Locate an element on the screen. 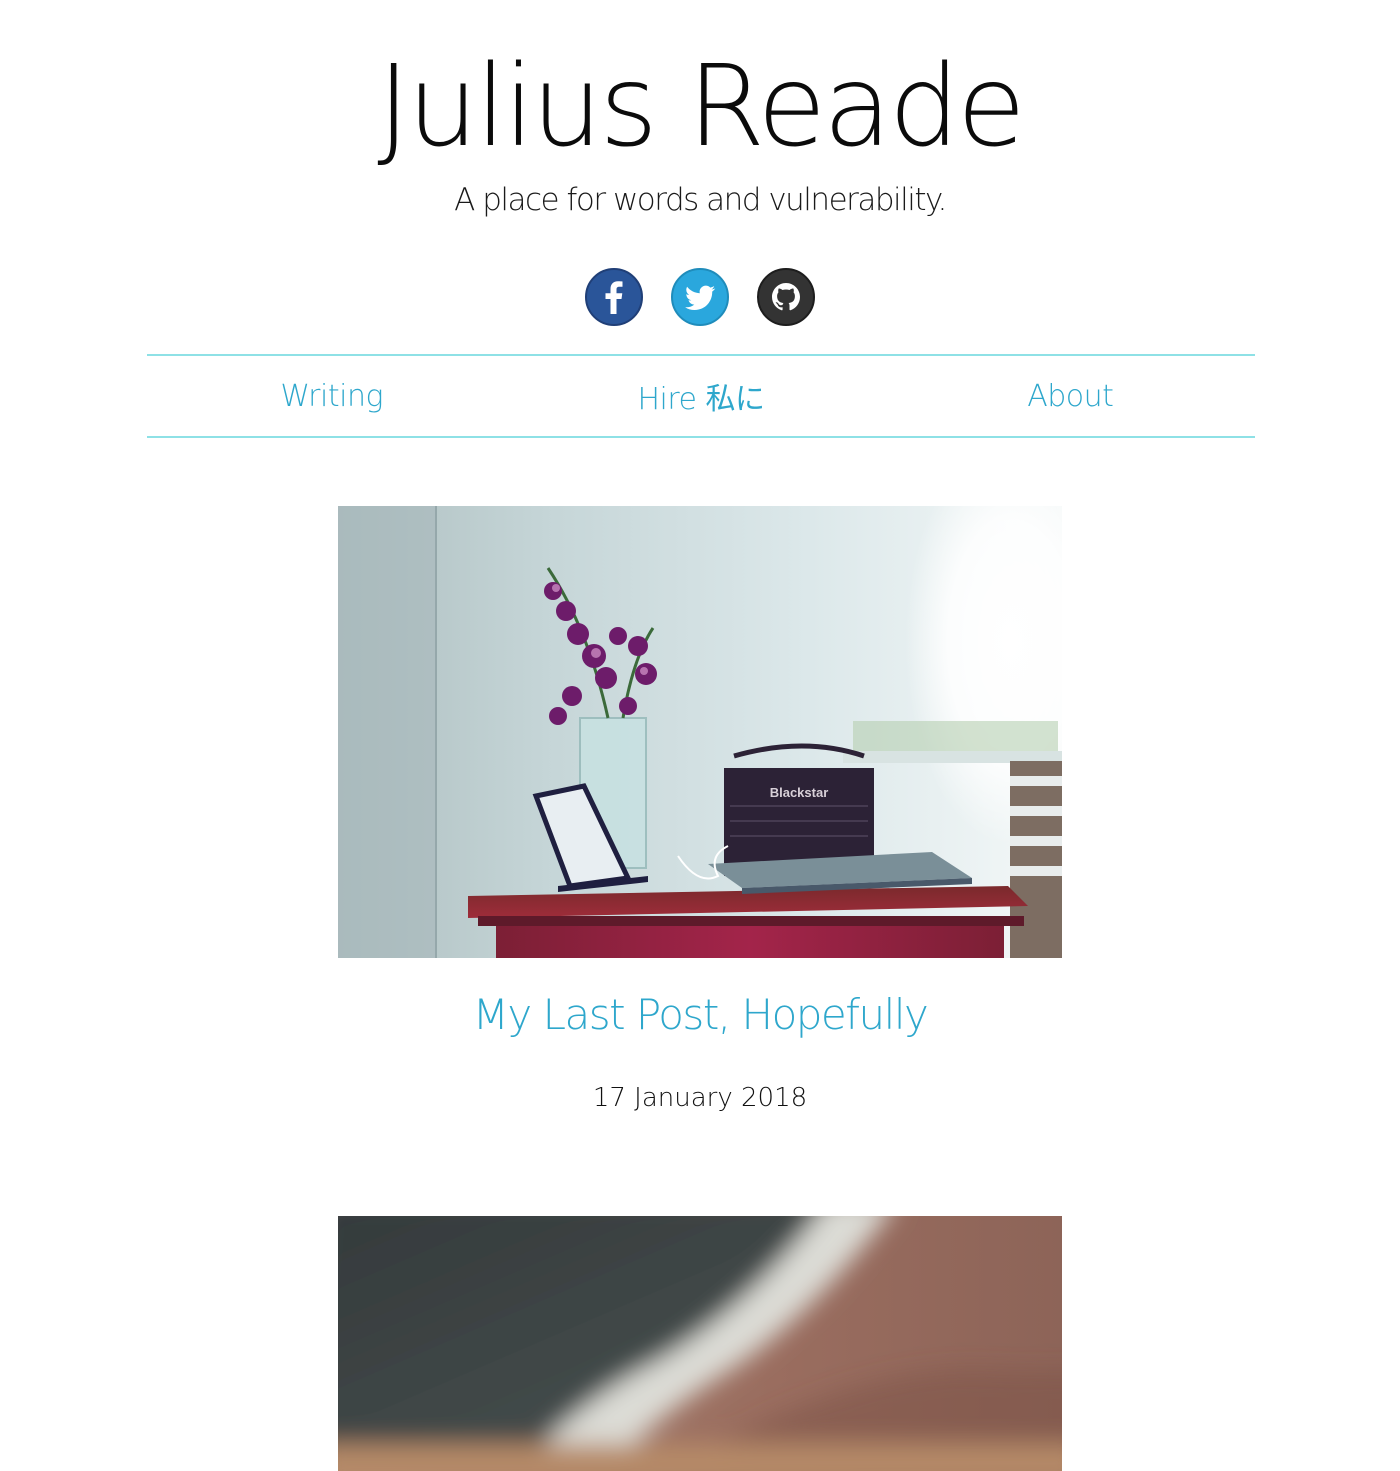 The height and width of the screenshot is (1471, 1400). facebook-icon is located at coordinates (614, 297).